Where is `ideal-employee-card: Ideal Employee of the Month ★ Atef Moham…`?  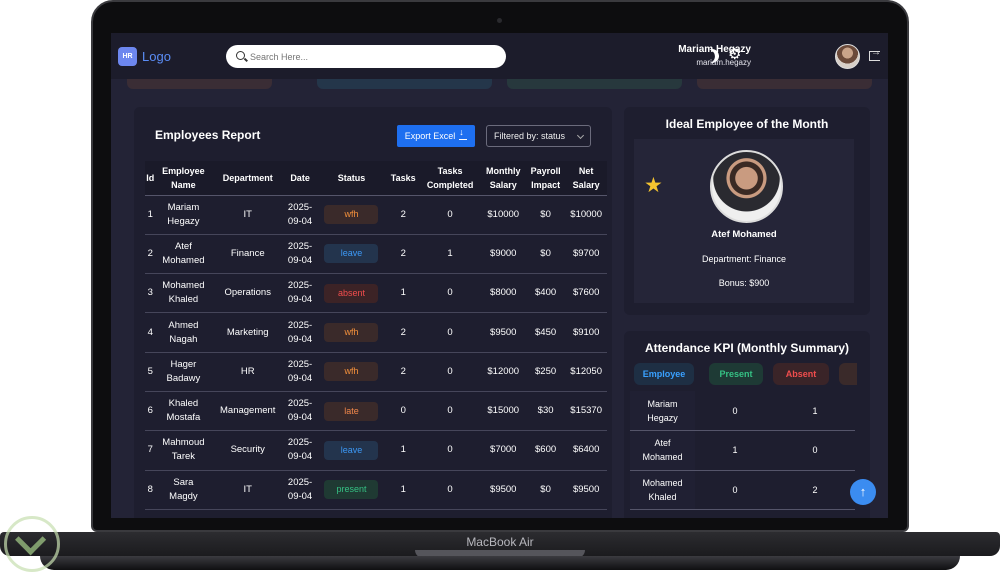 ideal-employee-card: Ideal Employee of the Month ★ Atef Moham… is located at coordinates (747, 211).